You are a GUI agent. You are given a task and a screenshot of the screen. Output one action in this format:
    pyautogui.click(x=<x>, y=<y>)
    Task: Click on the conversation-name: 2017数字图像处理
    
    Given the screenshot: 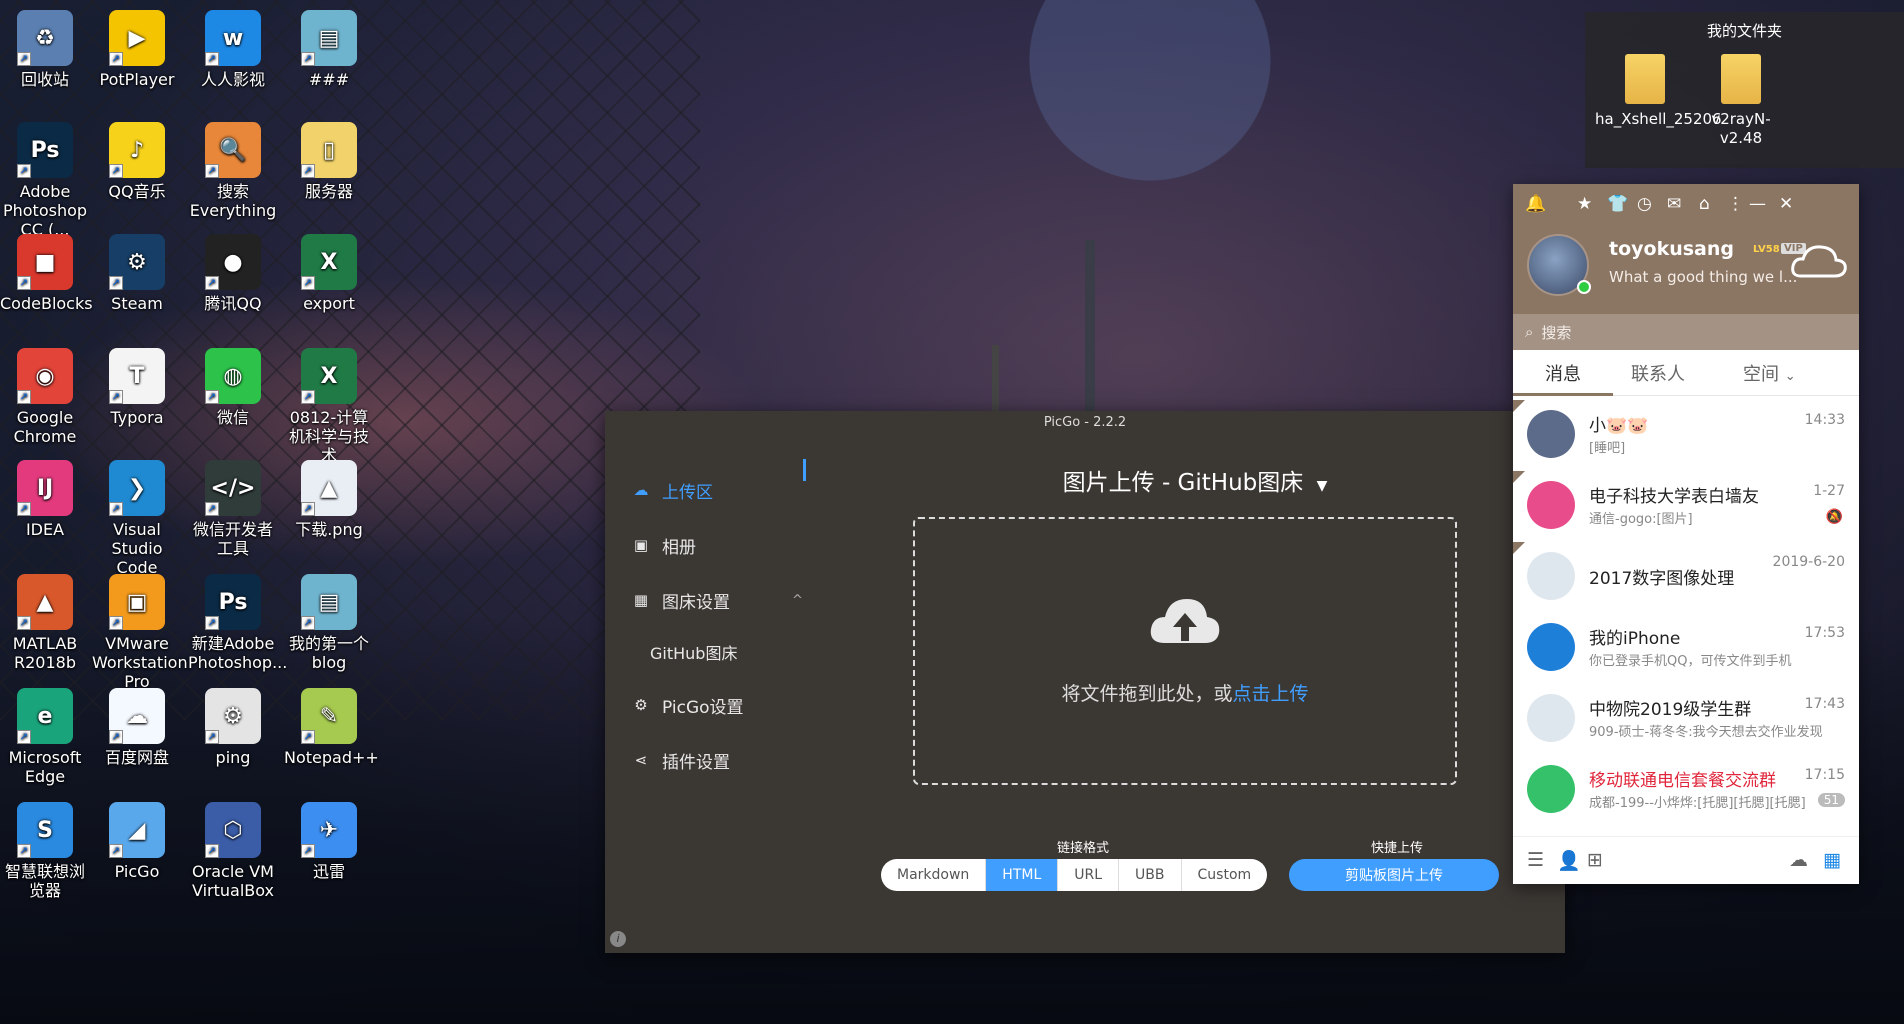 What is the action you would take?
    pyautogui.click(x=1662, y=579)
    